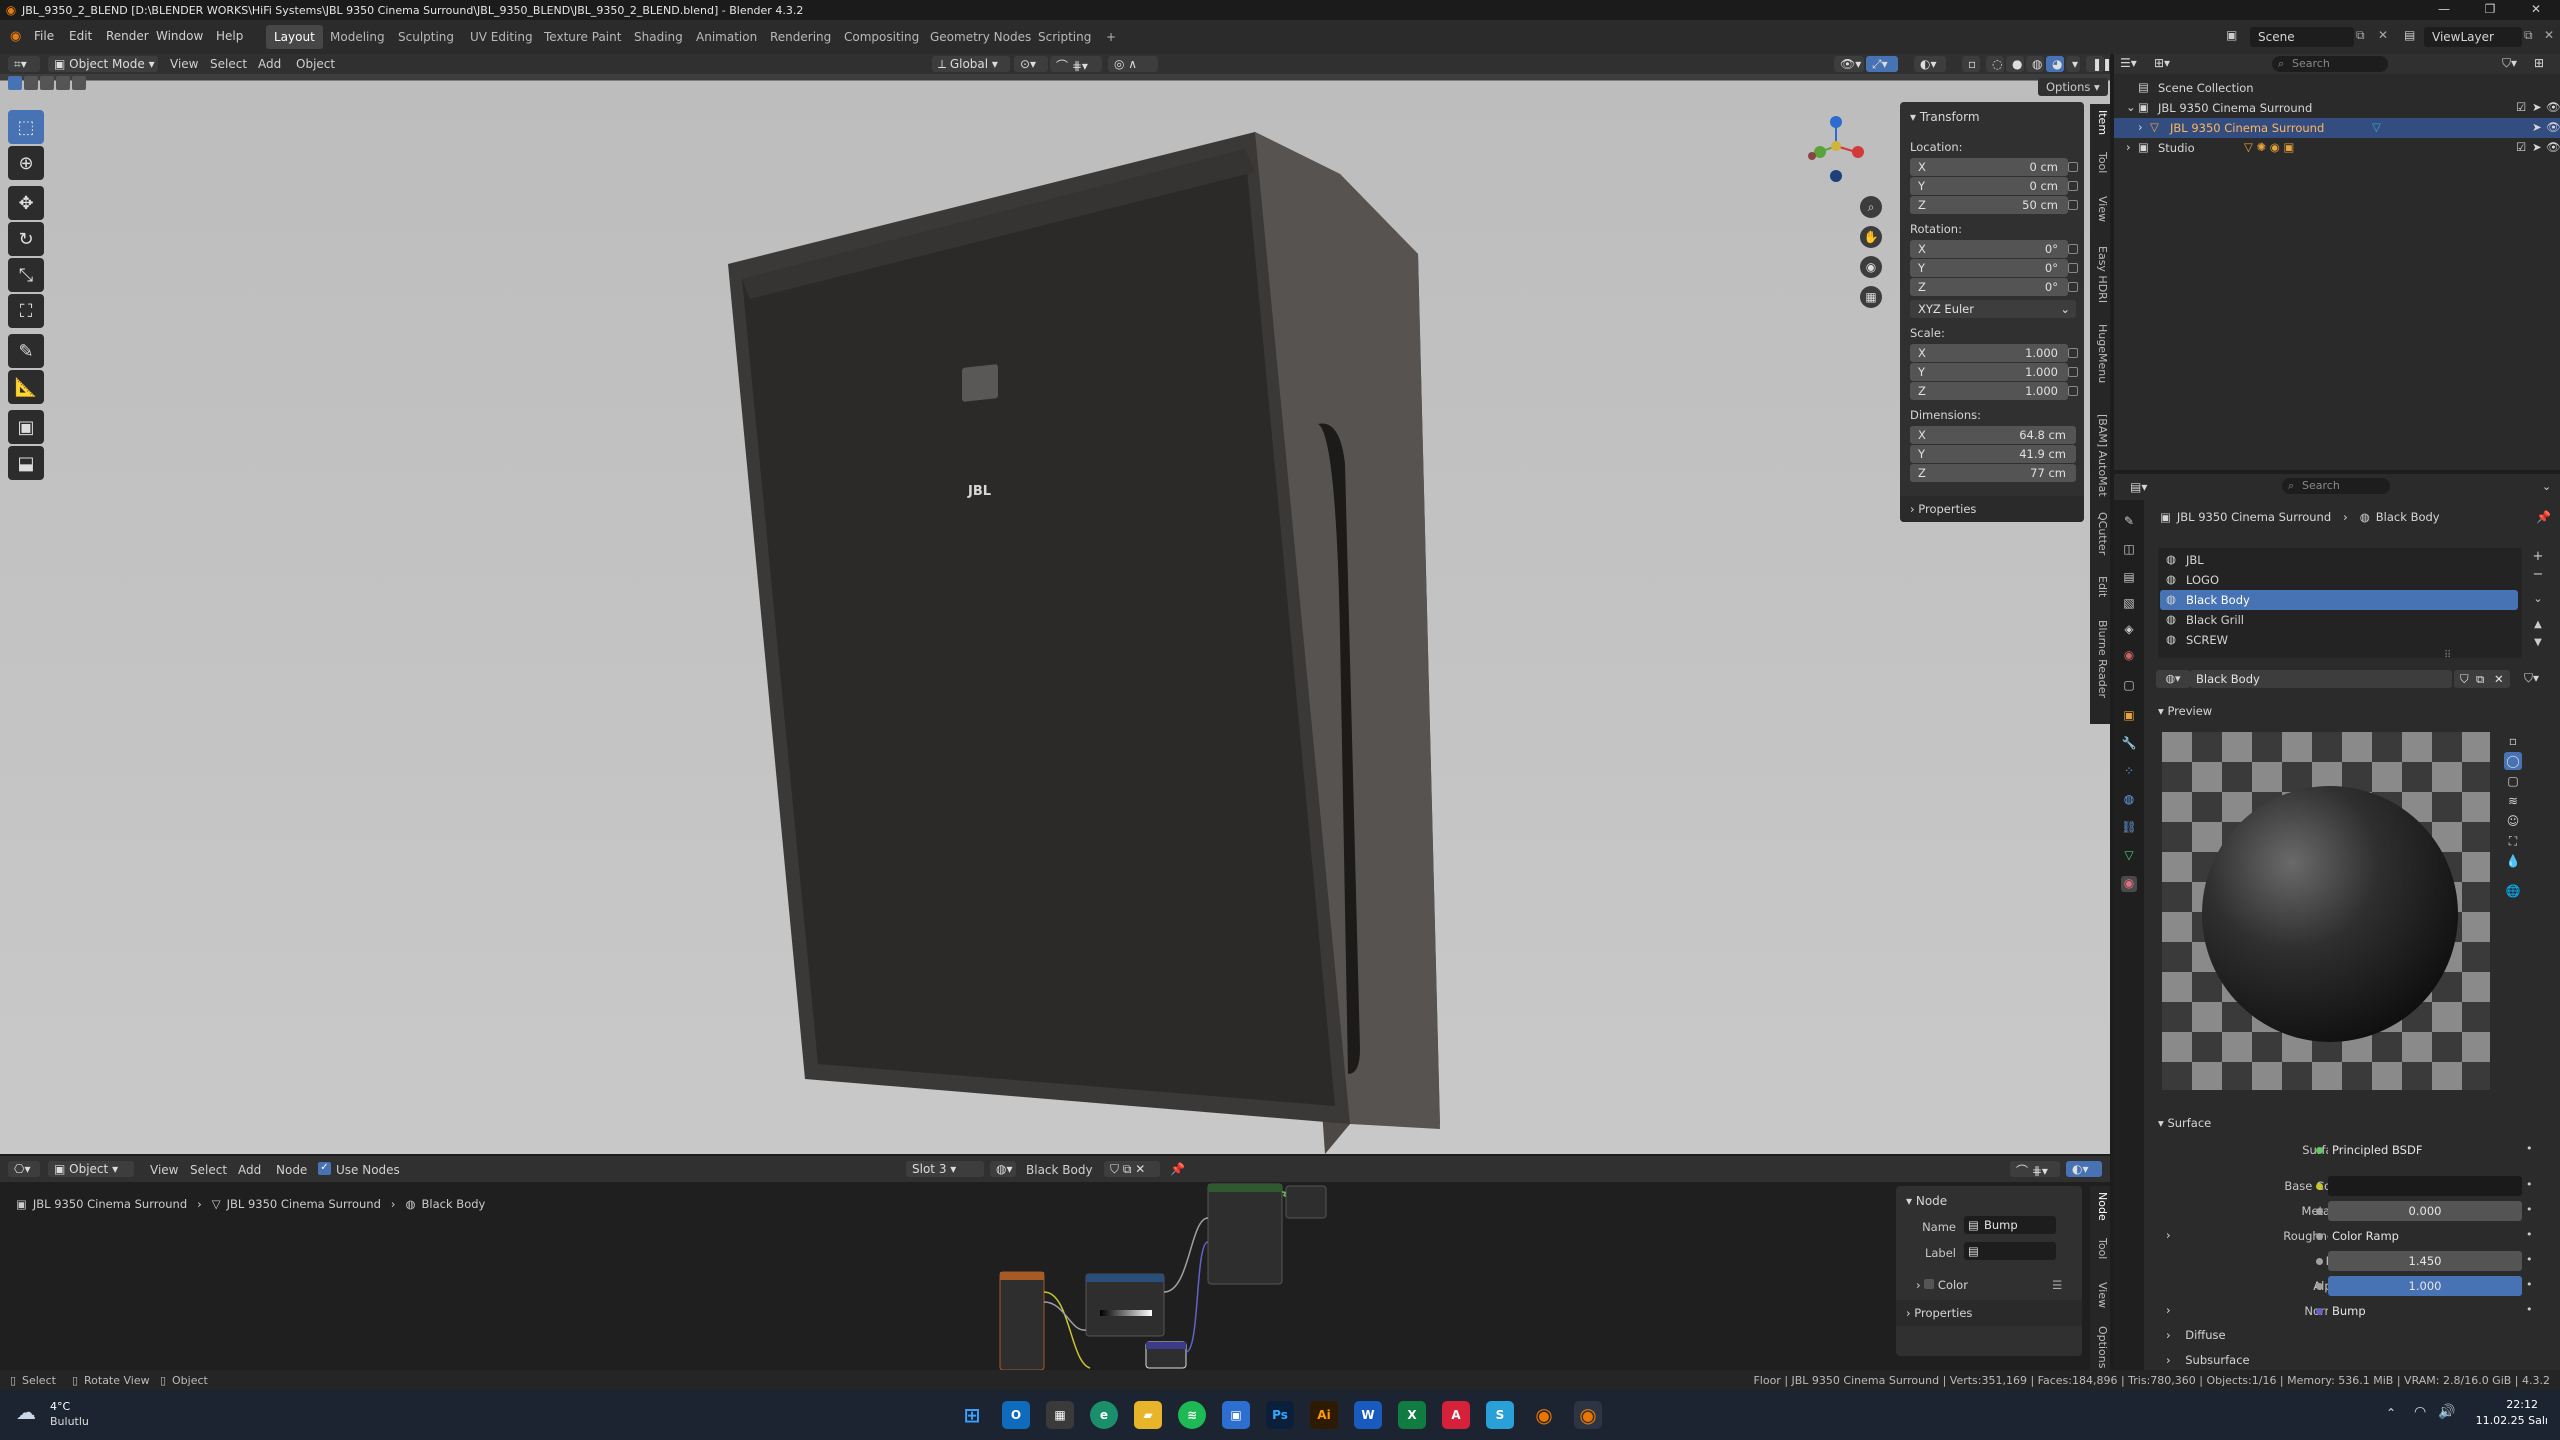 This screenshot has width=2560, height=1440. Describe the element at coordinates (2101, 1347) in the screenshot. I see `tab-node-options: Options` at that location.